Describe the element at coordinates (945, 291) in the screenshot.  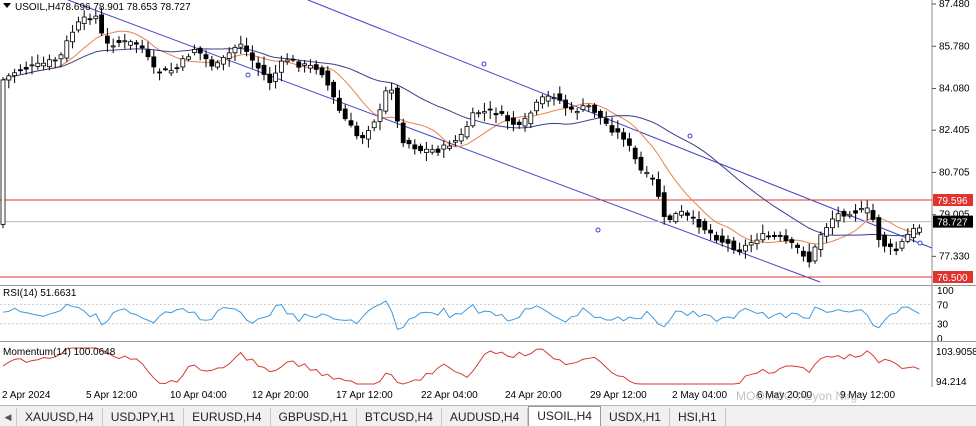
I see `rsi-tick-label: 100` at that location.